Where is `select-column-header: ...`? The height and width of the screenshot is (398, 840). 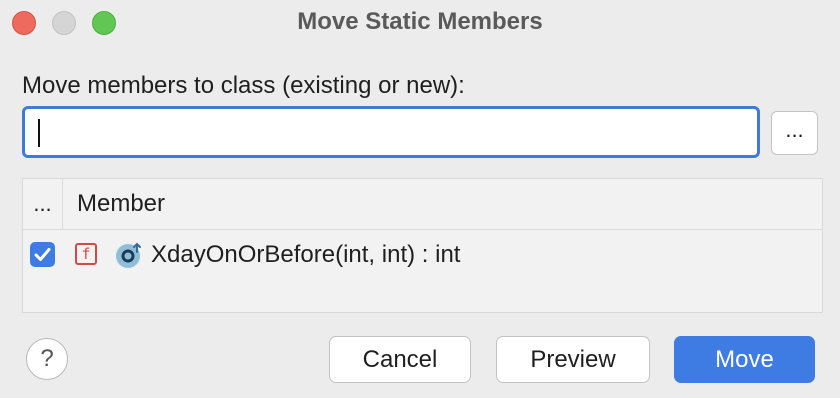 select-column-header: ... is located at coordinates (43, 204).